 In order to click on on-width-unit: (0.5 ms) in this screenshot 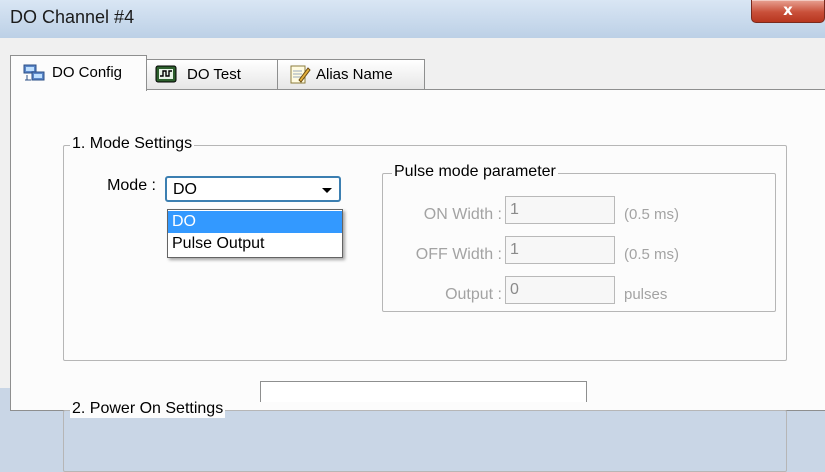, I will do `click(652, 214)`.